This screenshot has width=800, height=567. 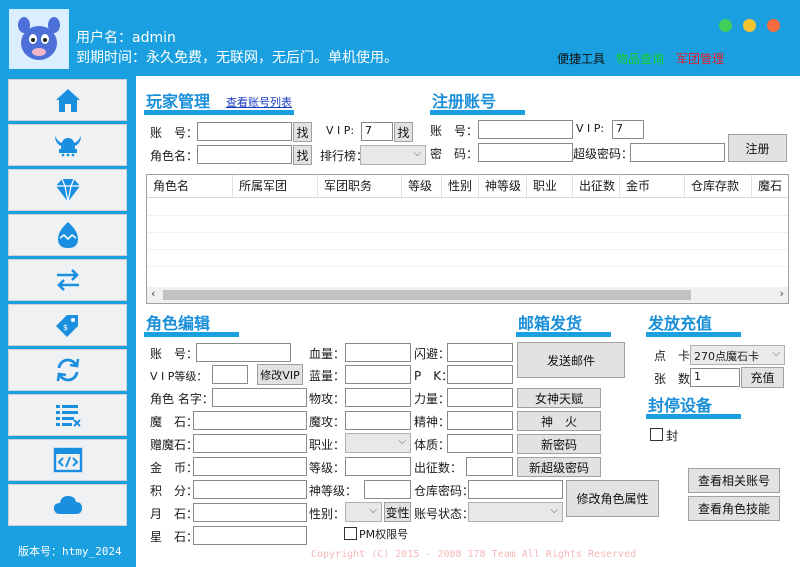 What do you see at coordinates (444, 514) in the screenshot?
I see `account-status-label: 账号状态：` at bounding box center [444, 514].